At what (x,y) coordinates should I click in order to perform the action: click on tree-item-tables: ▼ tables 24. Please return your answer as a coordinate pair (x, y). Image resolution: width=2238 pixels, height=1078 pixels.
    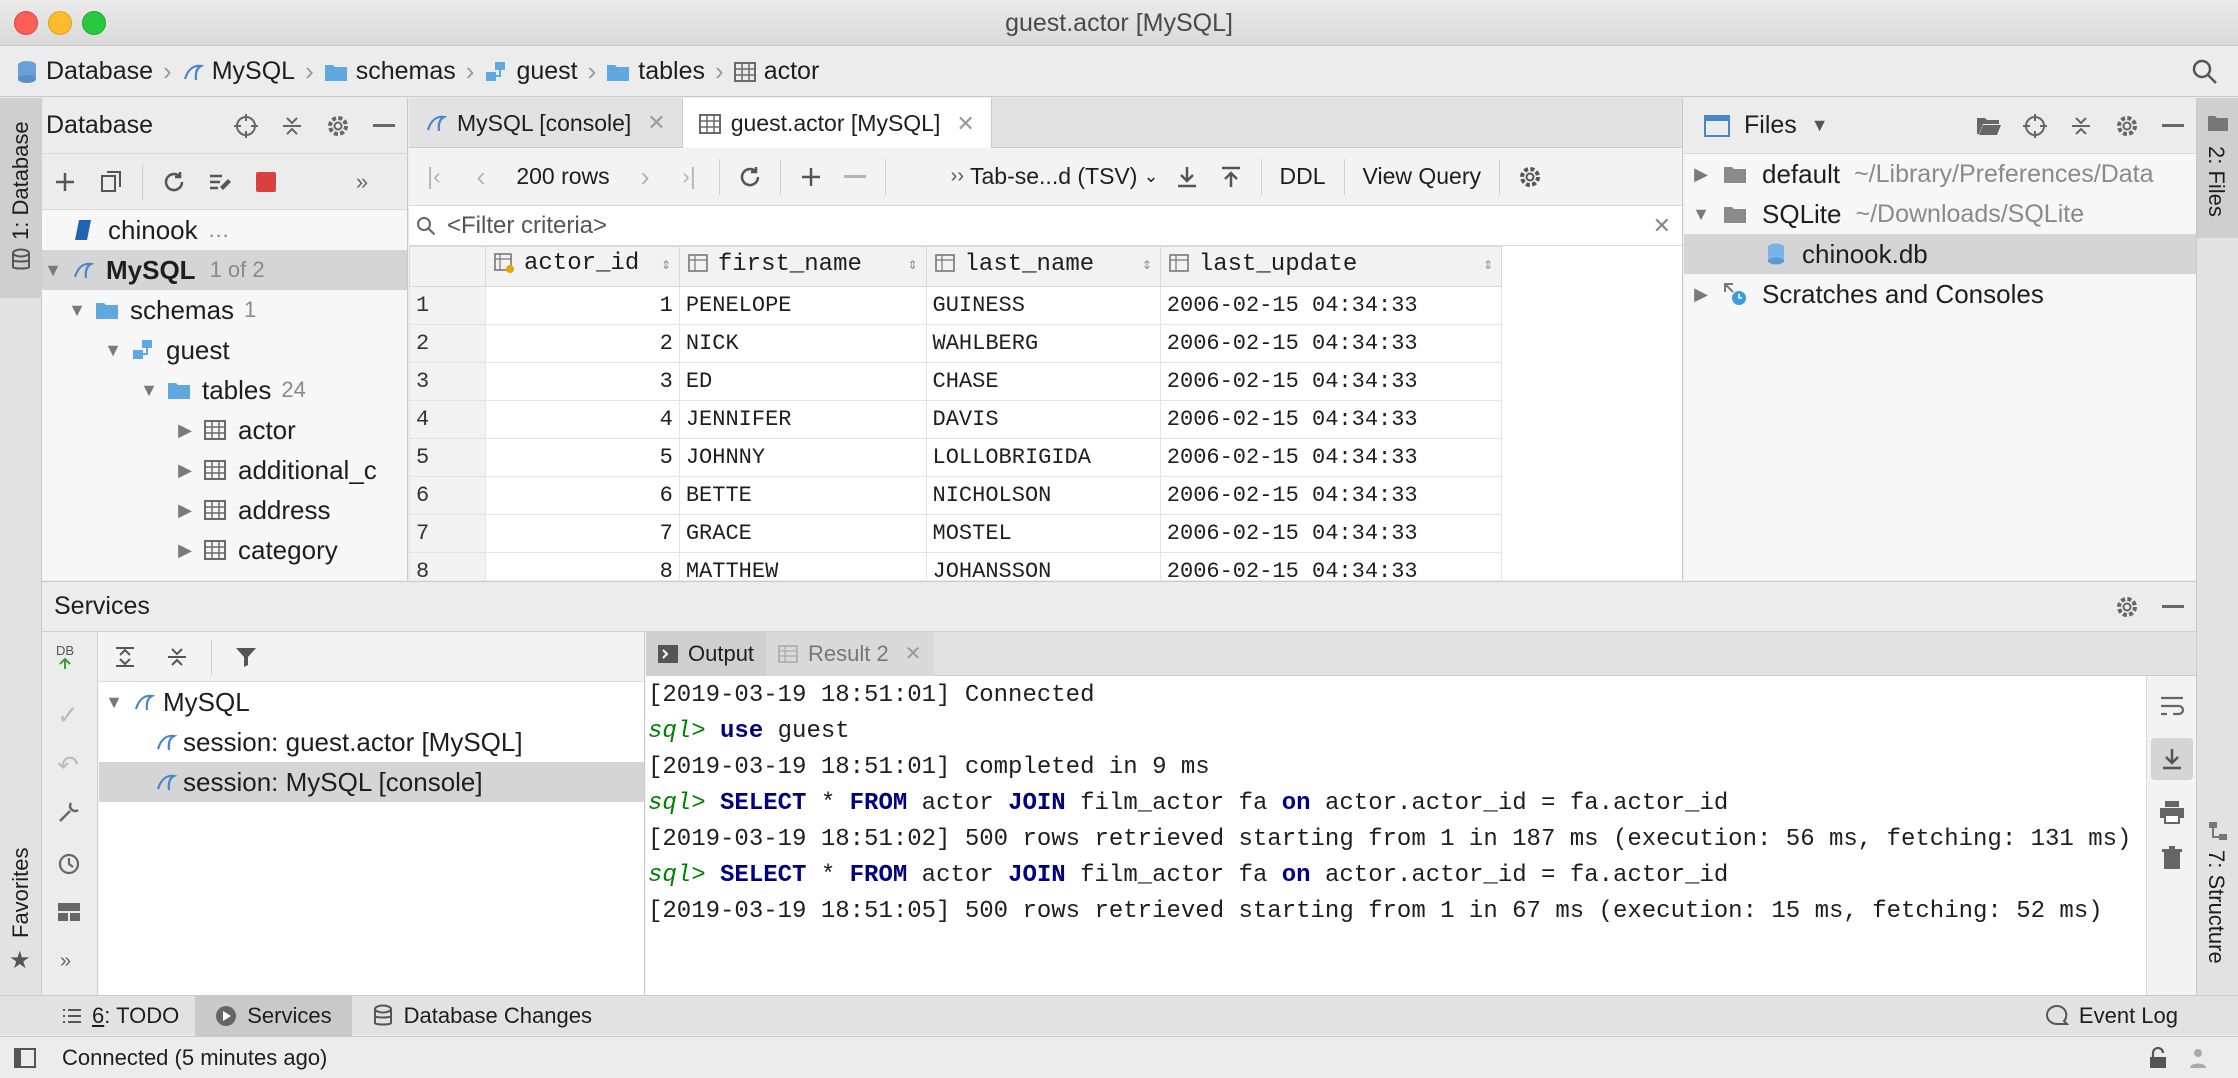
    Looking at the image, I should click on (224, 390).